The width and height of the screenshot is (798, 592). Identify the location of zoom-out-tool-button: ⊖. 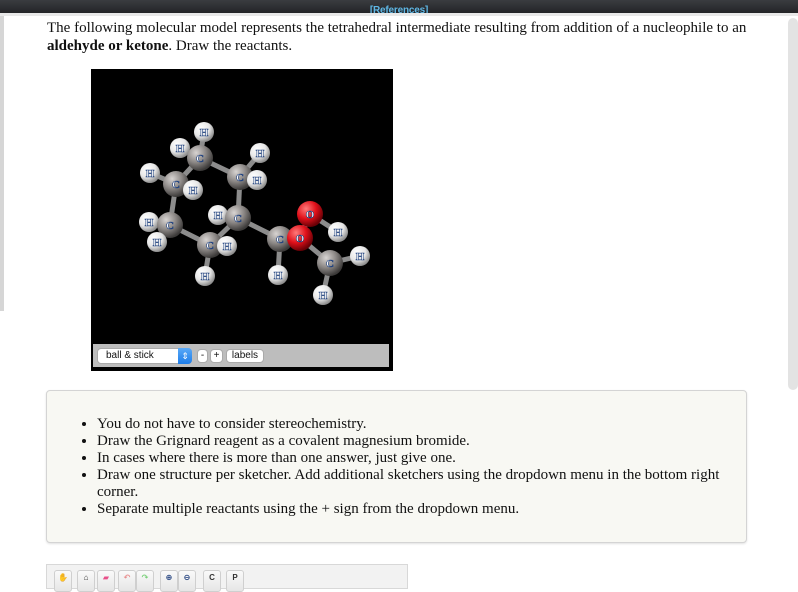
(187, 581).